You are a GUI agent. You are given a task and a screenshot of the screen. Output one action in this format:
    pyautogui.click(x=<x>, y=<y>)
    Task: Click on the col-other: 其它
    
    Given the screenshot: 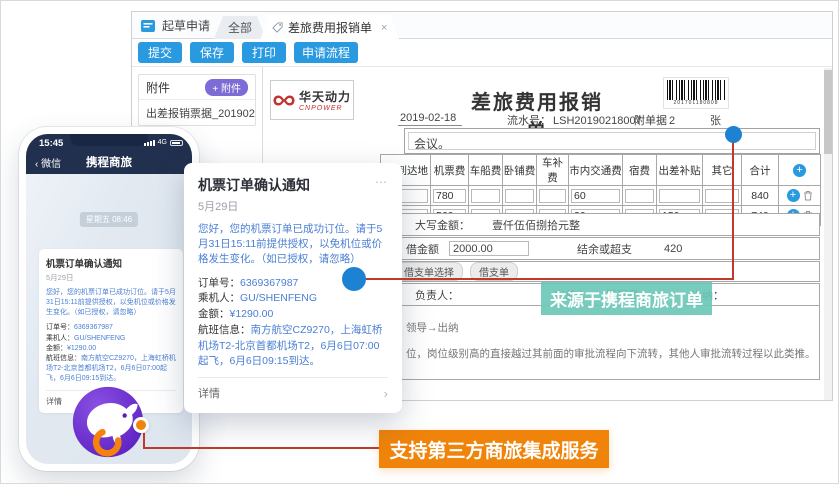 What is the action you would take?
    pyautogui.click(x=722, y=170)
    